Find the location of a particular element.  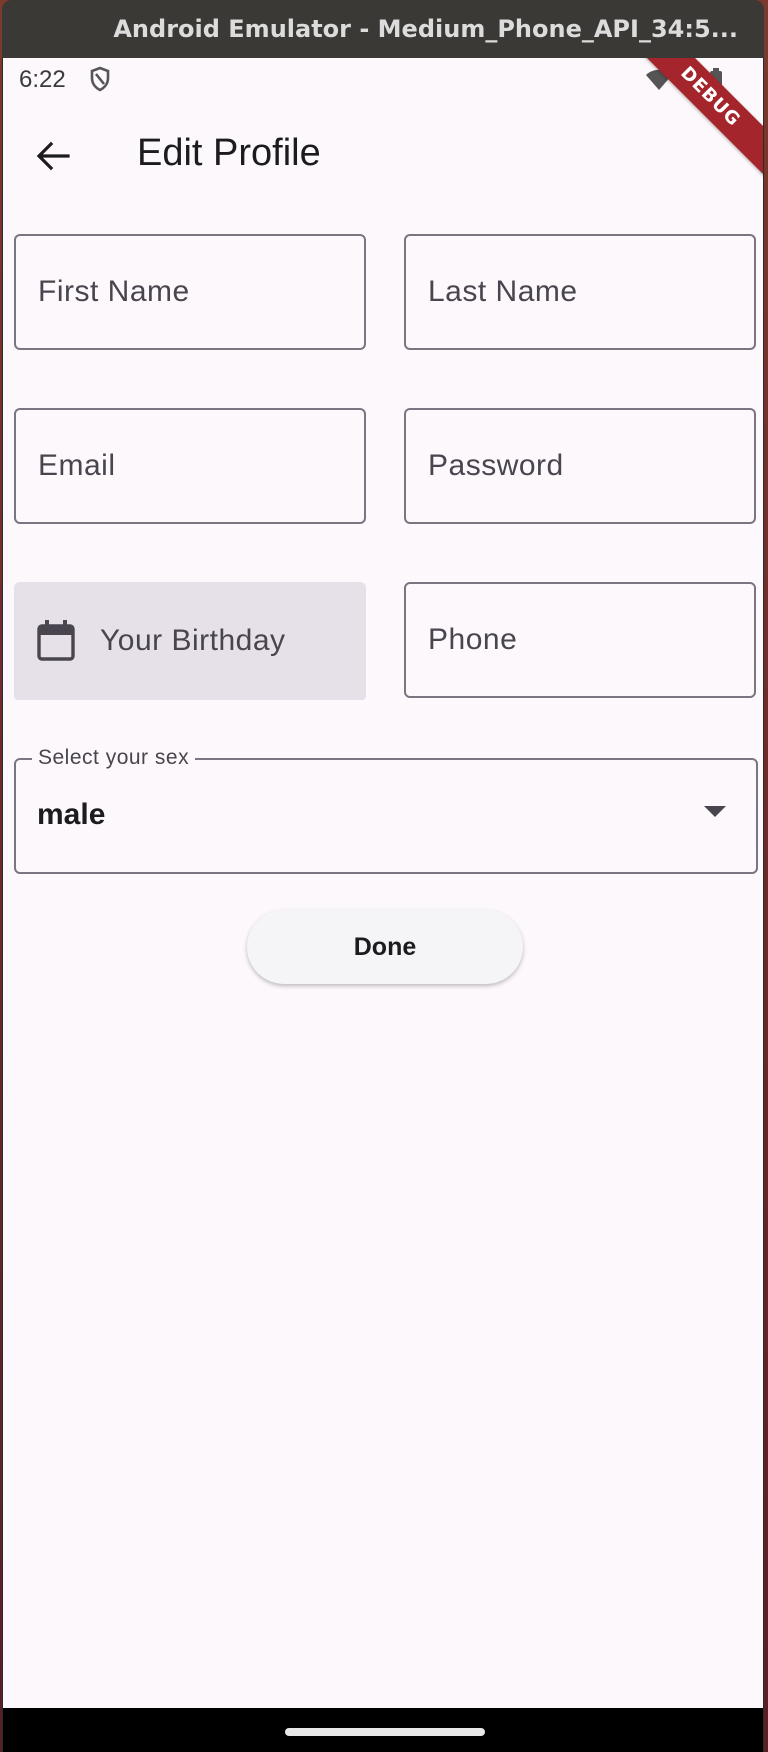

status-bar: 6:22 is located at coordinates (383, 81).